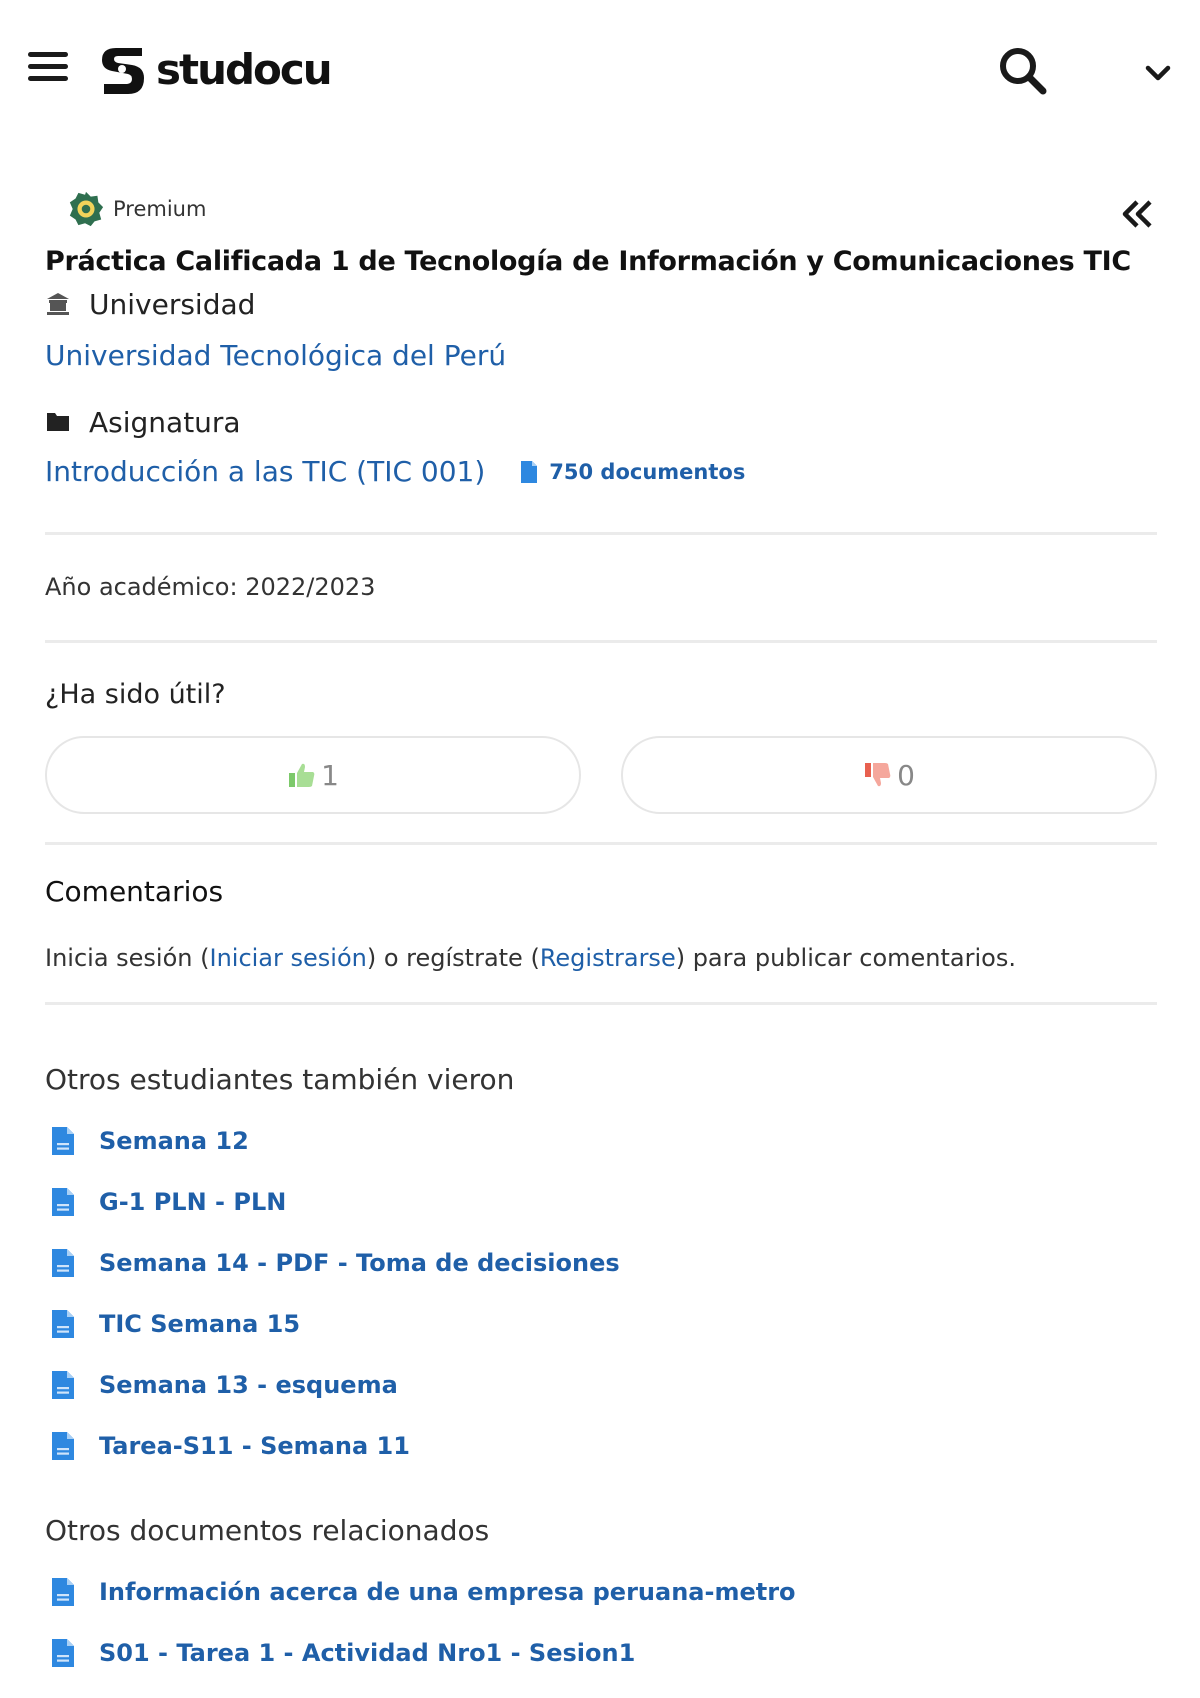  I want to click on dislike-button: 0, so click(889, 775).